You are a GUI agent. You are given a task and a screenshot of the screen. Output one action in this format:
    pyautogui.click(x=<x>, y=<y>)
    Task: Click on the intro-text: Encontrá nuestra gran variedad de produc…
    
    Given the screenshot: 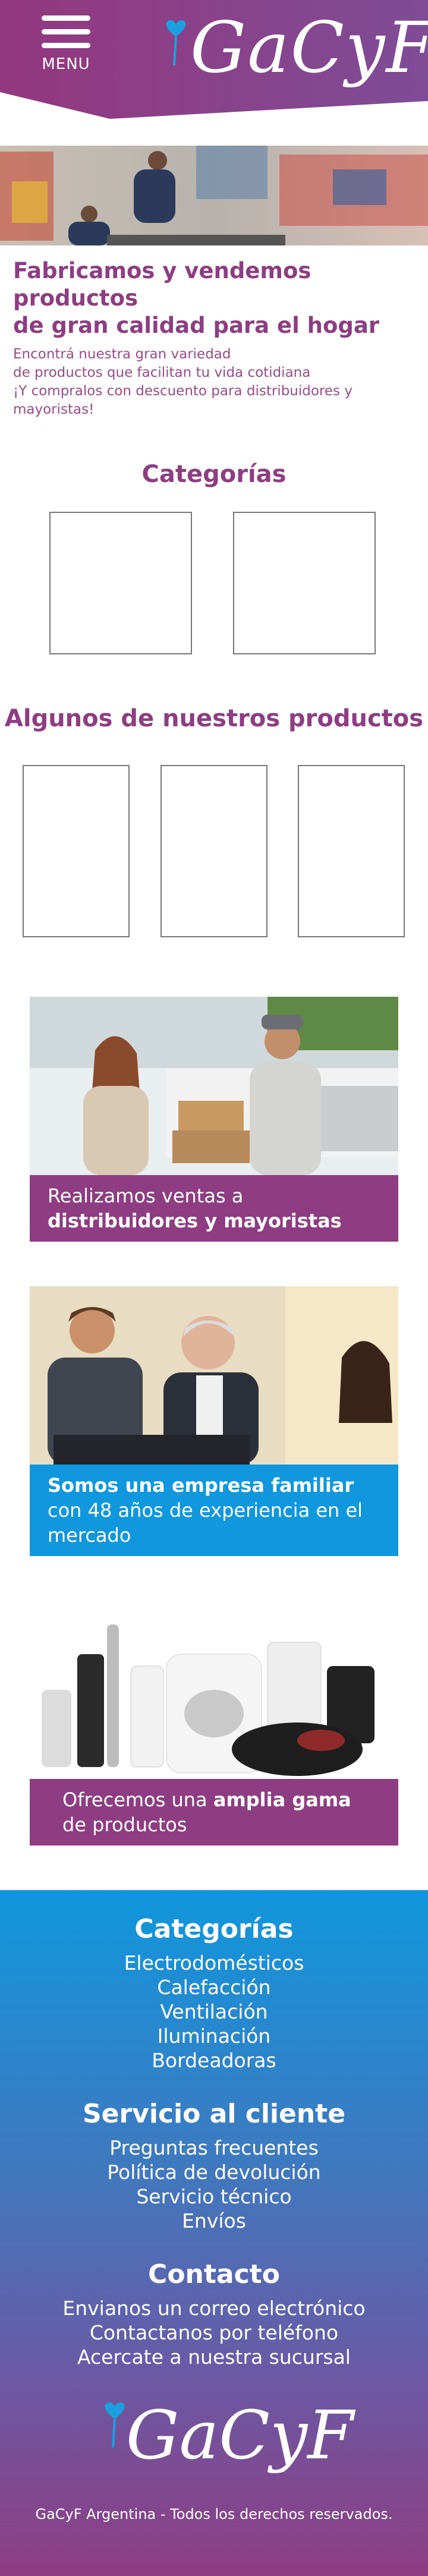 What is the action you would take?
    pyautogui.click(x=214, y=382)
    